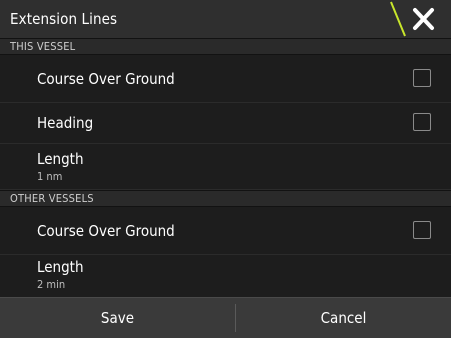 The height and width of the screenshot is (338, 451). I want to click on dialog-footer: Save Cancel, so click(225, 317).